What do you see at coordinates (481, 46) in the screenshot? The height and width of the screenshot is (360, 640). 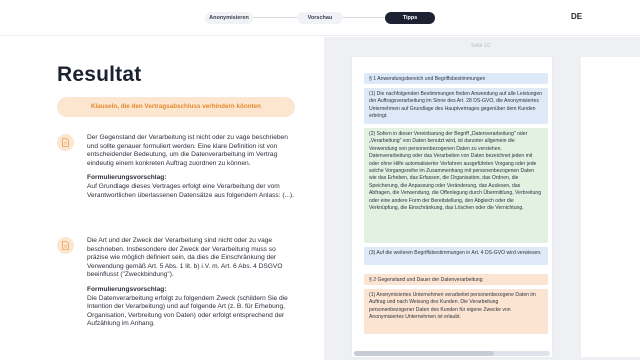 I see `page-indicator: Seite 1/2` at bounding box center [481, 46].